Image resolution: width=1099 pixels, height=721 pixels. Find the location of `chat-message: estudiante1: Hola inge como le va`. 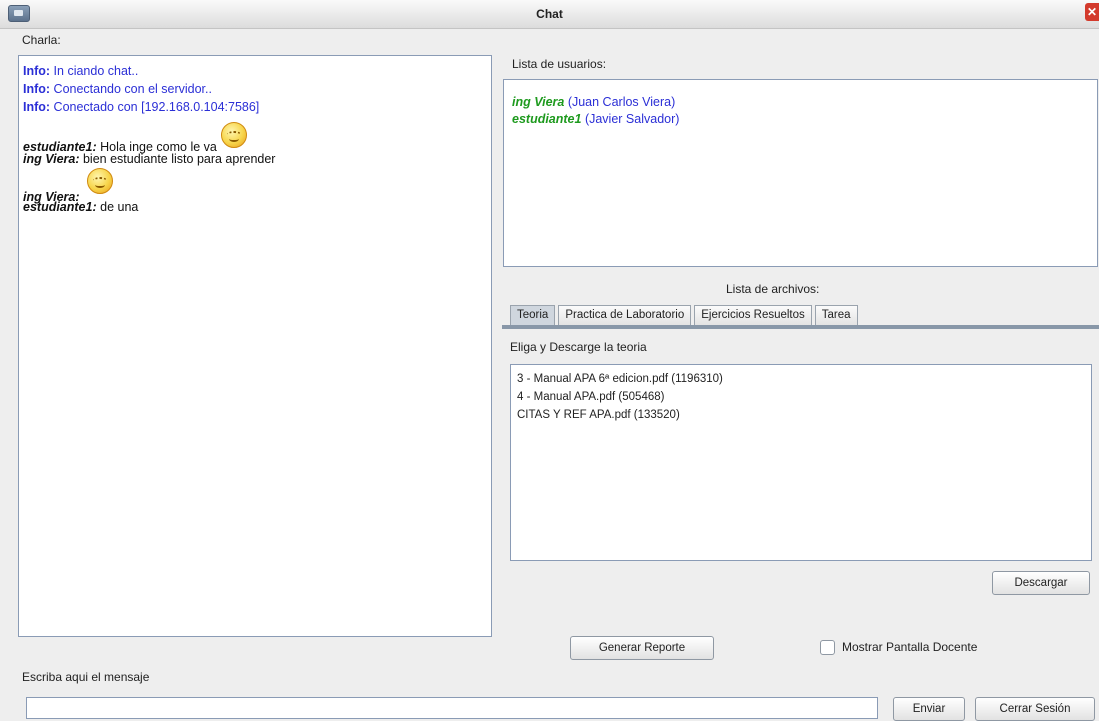

chat-message: estudiante1: Hola inge como le va is located at coordinates (149, 135).